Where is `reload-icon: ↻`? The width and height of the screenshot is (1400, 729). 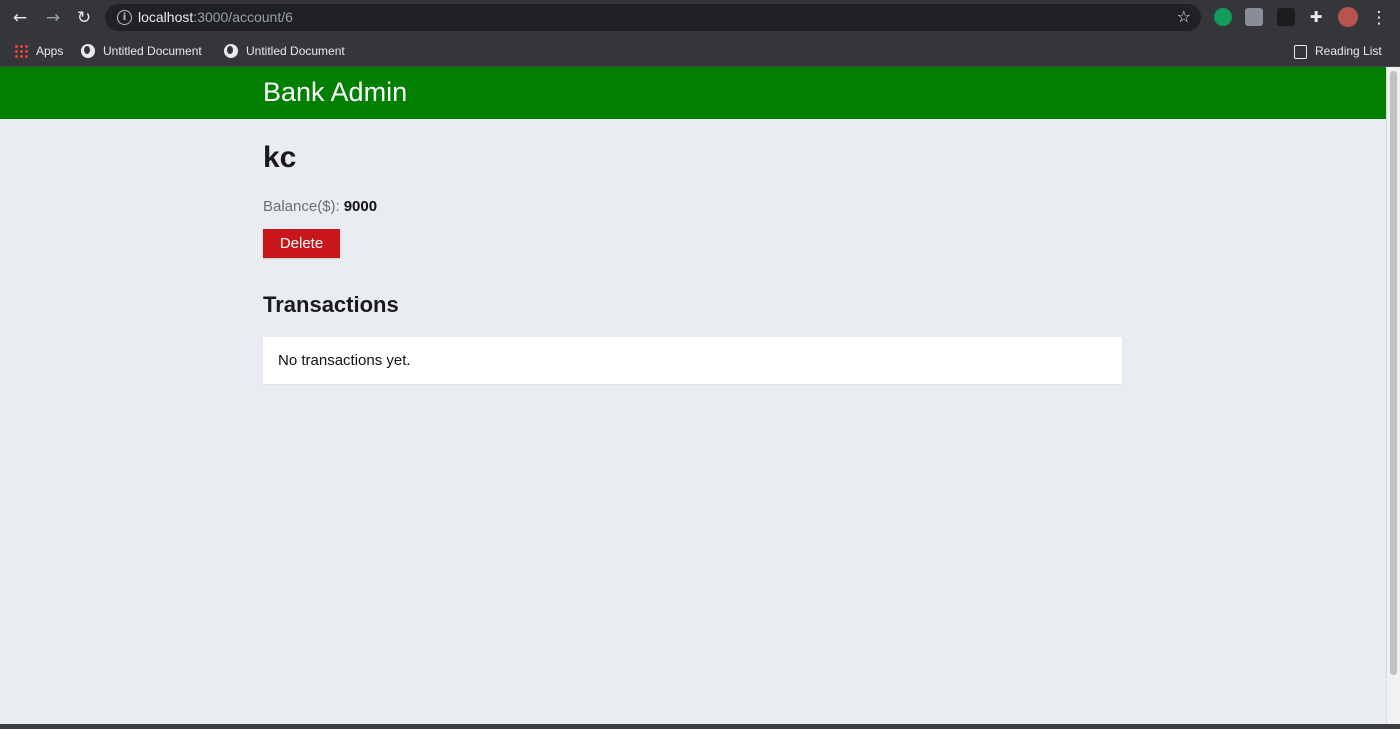
reload-icon: ↻ is located at coordinates (84, 18).